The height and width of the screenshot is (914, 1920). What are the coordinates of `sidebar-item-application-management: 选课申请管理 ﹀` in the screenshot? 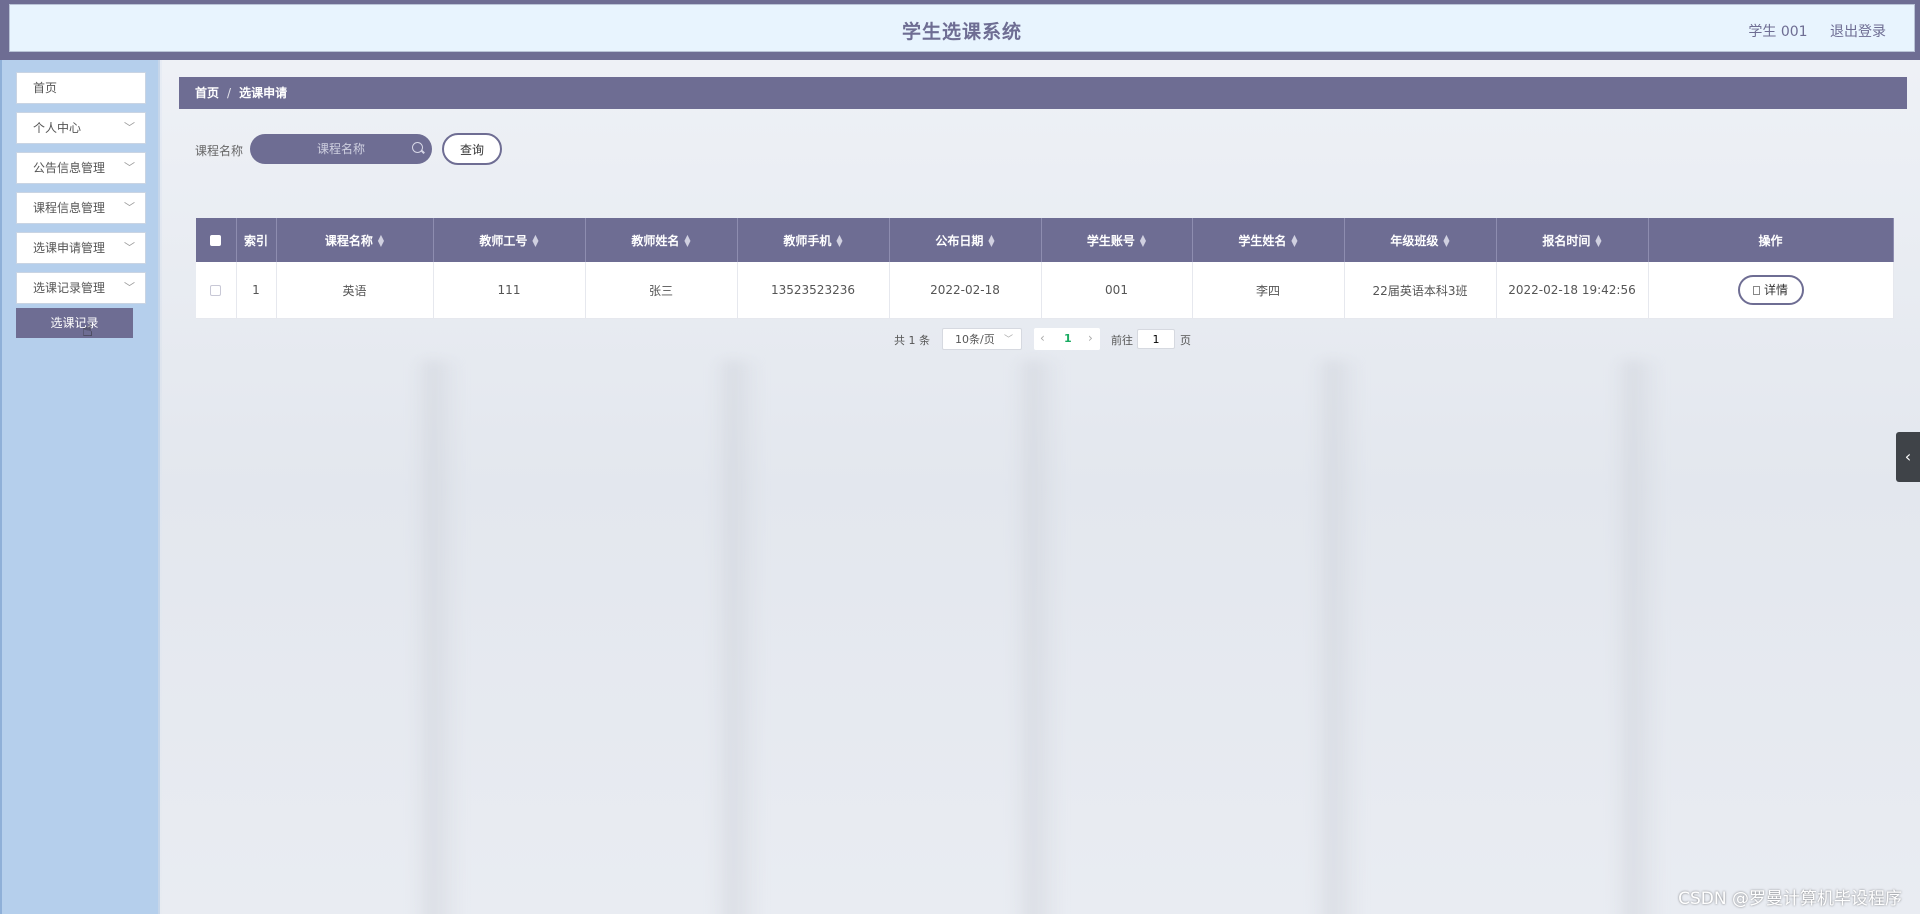 It's located at (81, 248).